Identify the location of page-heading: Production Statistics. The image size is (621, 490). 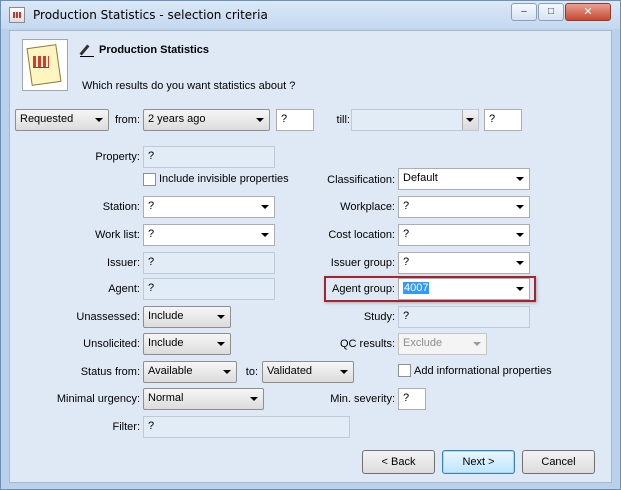
(154, 50).